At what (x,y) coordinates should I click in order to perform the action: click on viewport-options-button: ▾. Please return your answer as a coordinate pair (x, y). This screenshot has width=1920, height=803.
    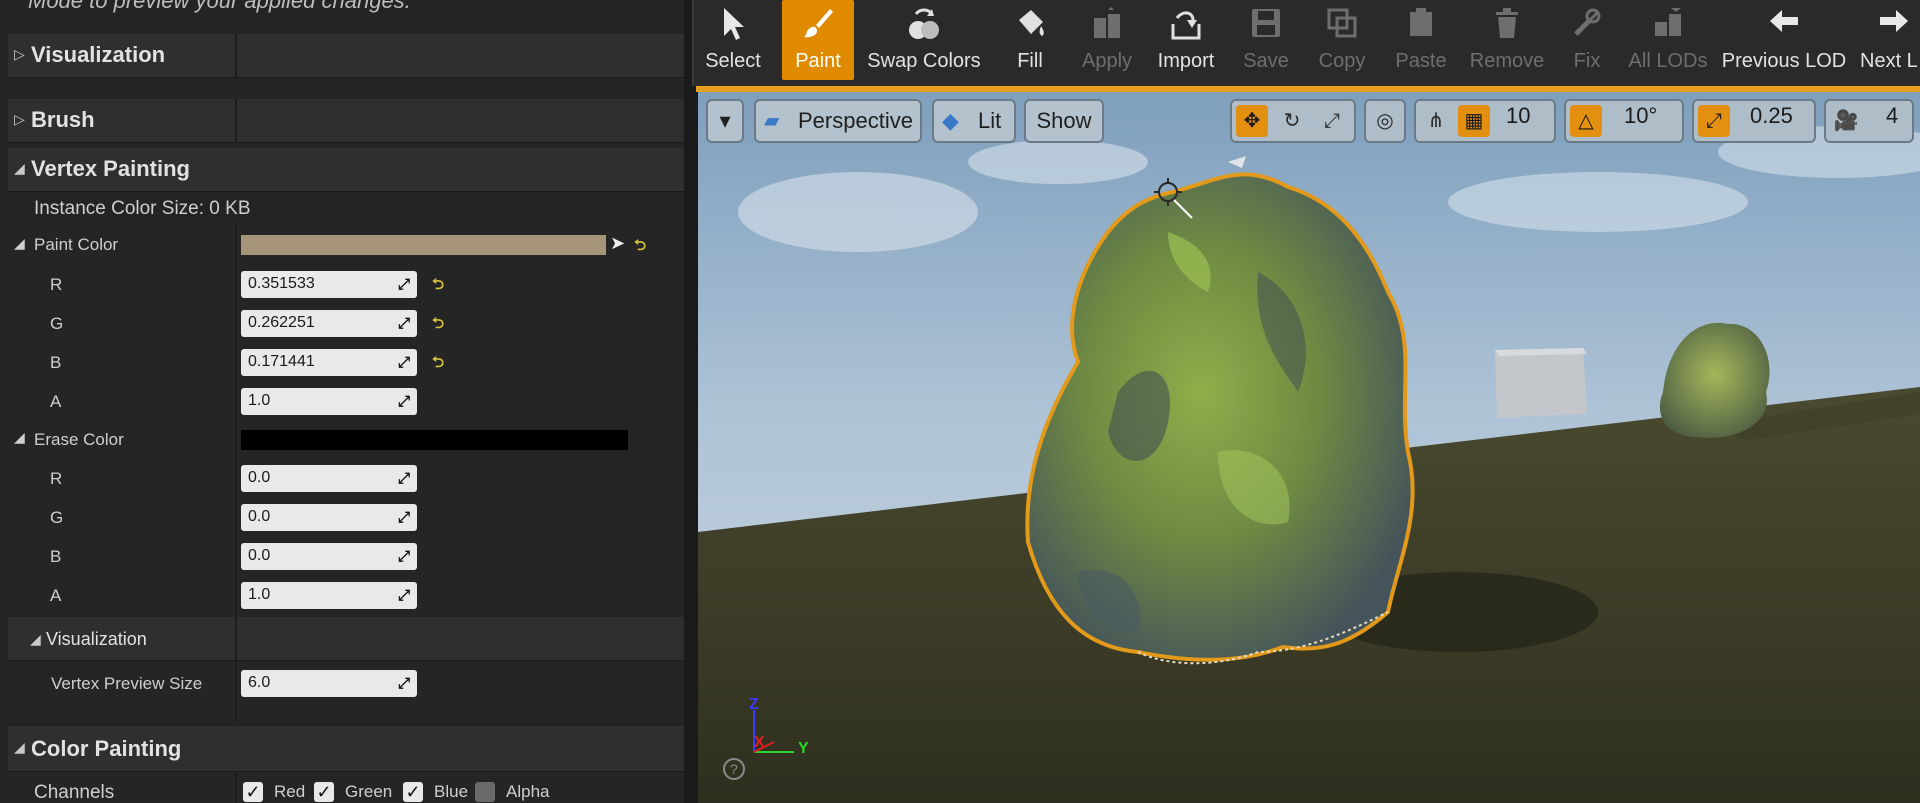
    Looking at the image, I should click on (725, 121).